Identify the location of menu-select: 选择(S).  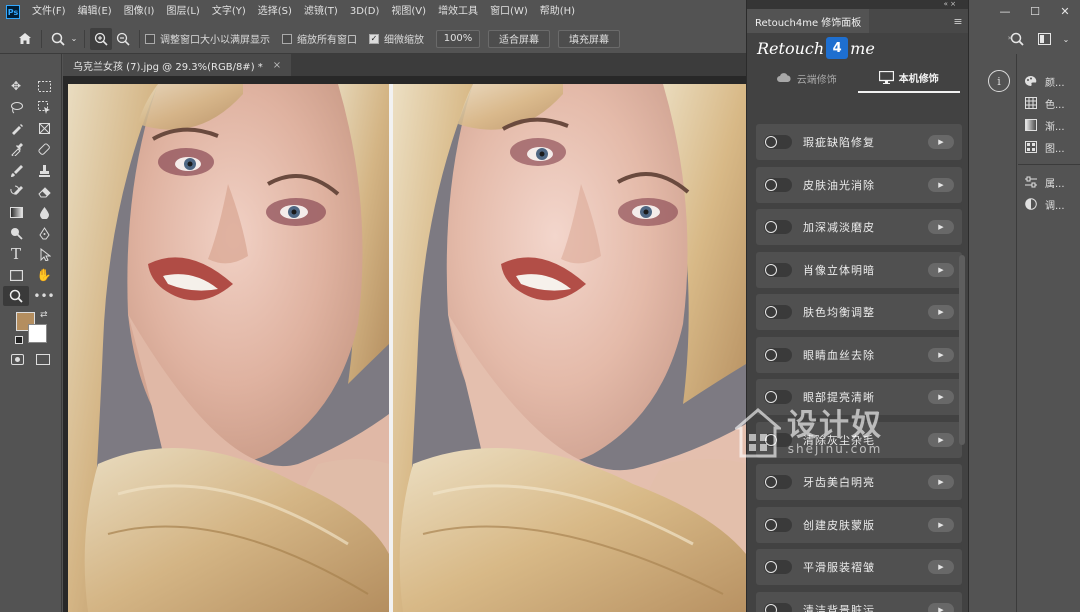
(275, 12).